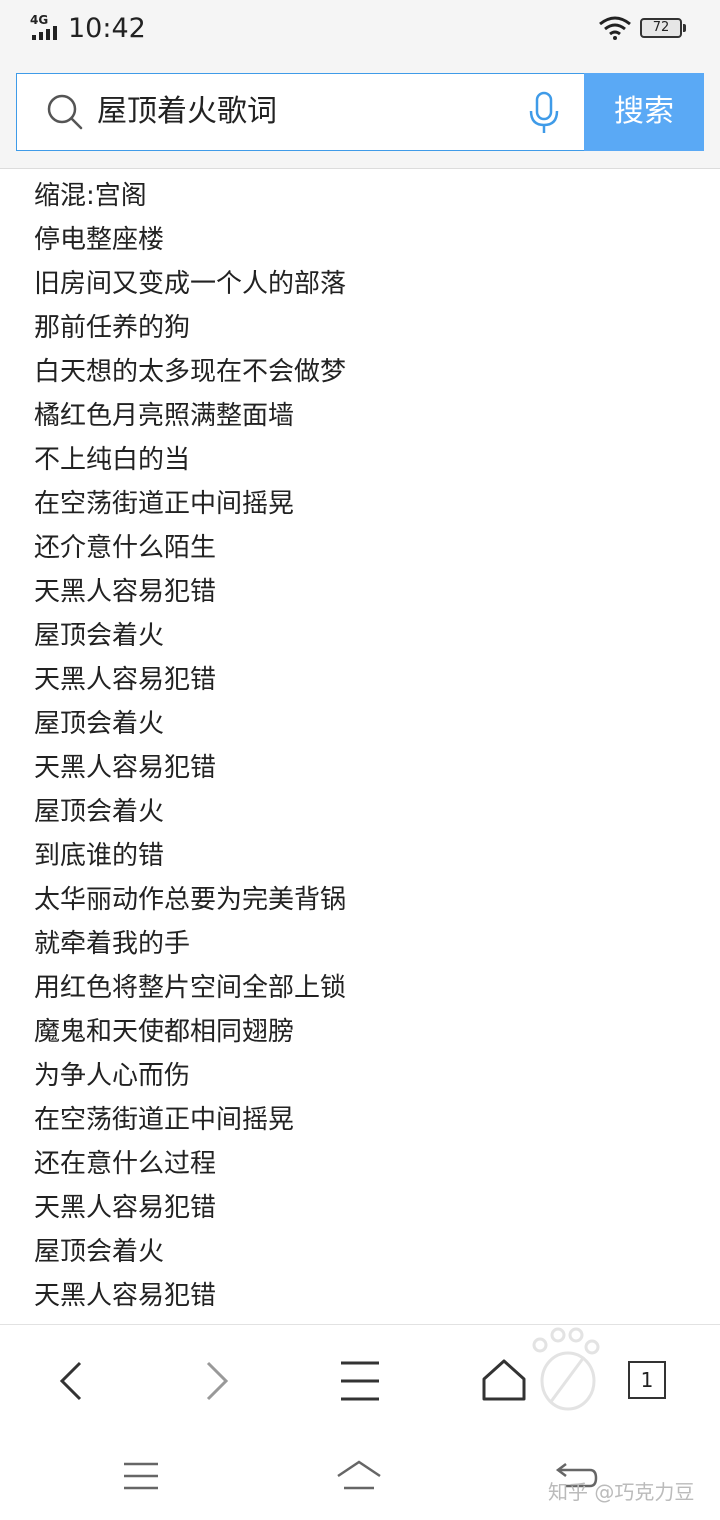  What do you see at coordinates (164, 416) in the screenshot?
I see `lyric-line: 橘红色月亮照满整面墙` at bounding box center [164, 416].